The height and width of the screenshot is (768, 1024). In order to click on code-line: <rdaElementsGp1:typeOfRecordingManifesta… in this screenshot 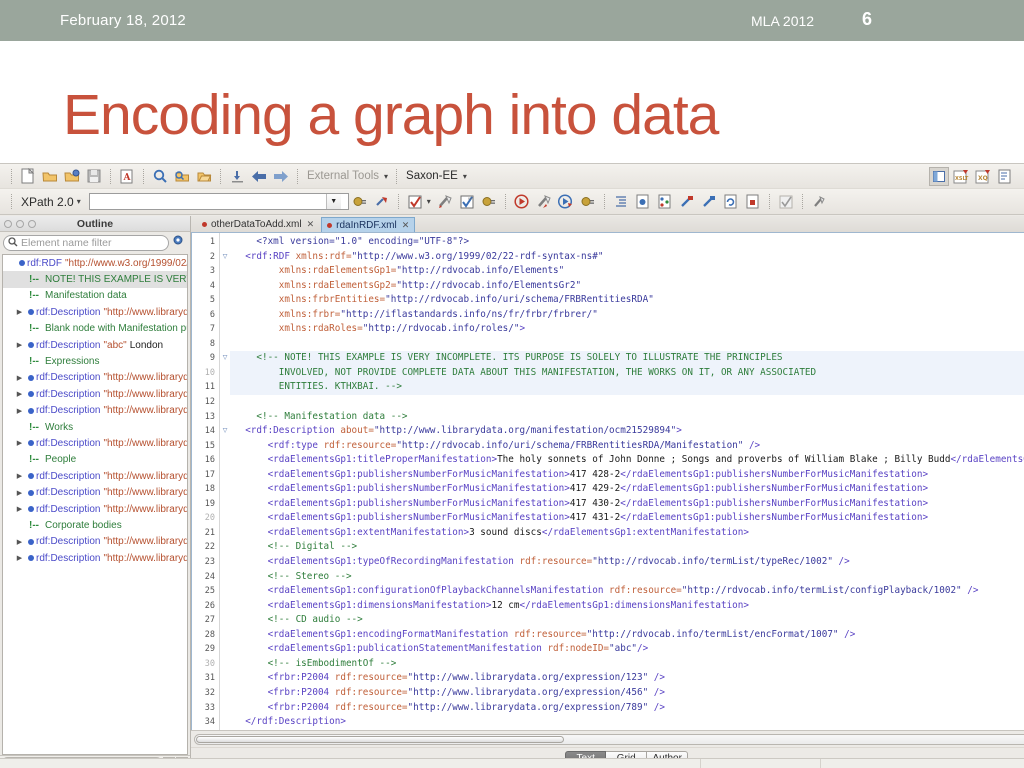, I will do `click(627, 562)`.